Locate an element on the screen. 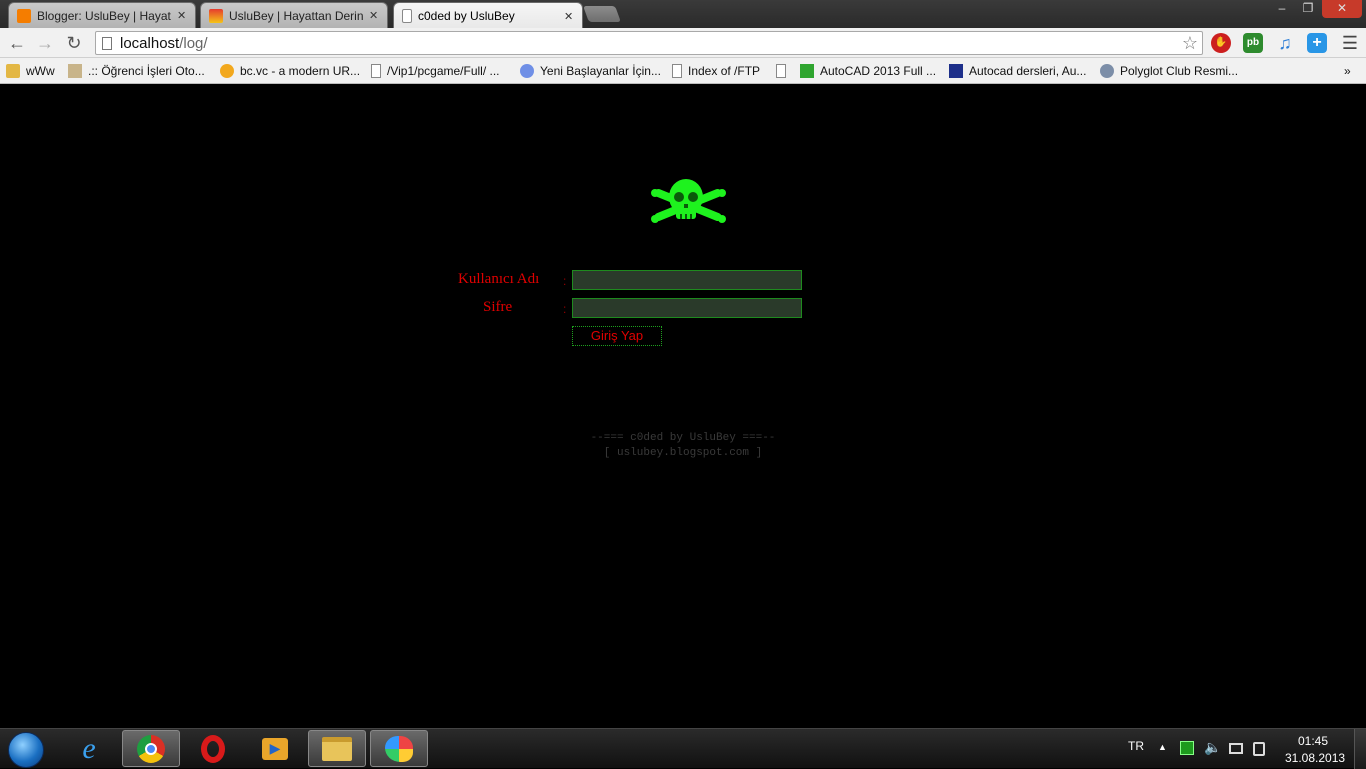 The height and width of the screenshot is (769, 1366). url-host: localhost/log/ is located at coordinates (164, 43).